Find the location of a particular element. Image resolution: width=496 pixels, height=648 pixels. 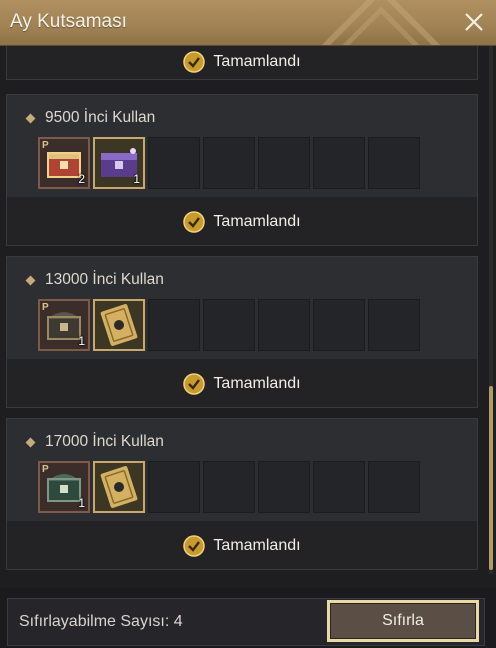

reset-count-label: Sıfırlayabilme Sayısı: 4 is located at coordinates (101, 621).